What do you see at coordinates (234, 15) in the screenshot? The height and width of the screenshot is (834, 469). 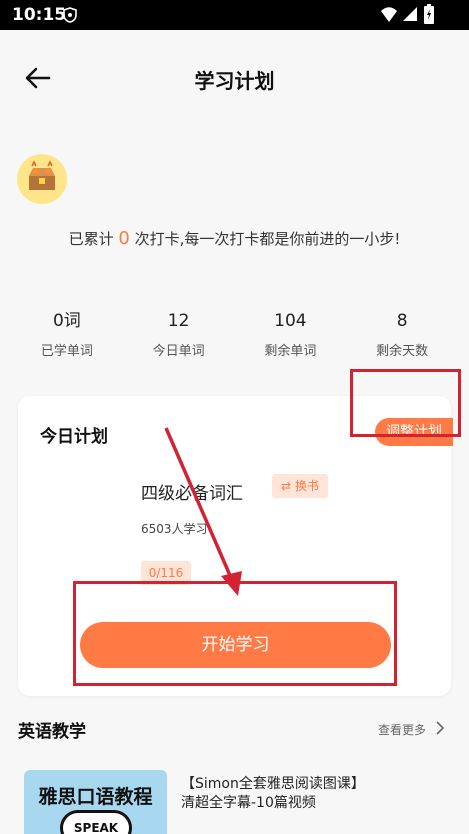 I see `status-bar: 10:15` at bounding box center [234, 15].